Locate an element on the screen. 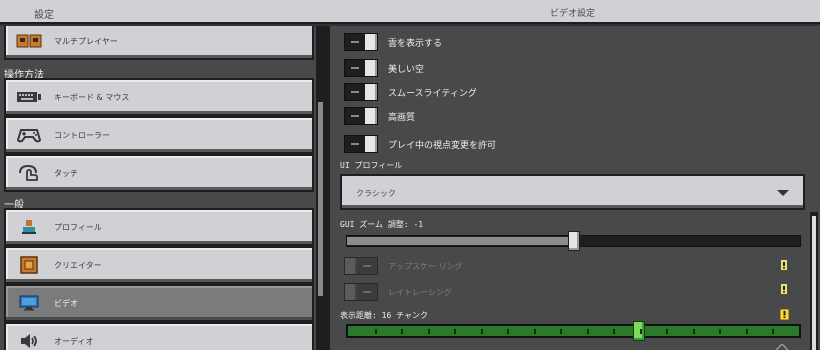 This screenshot has width=820, height=350. toggle-label: スムースライティング is located at coordinates (432, 93).